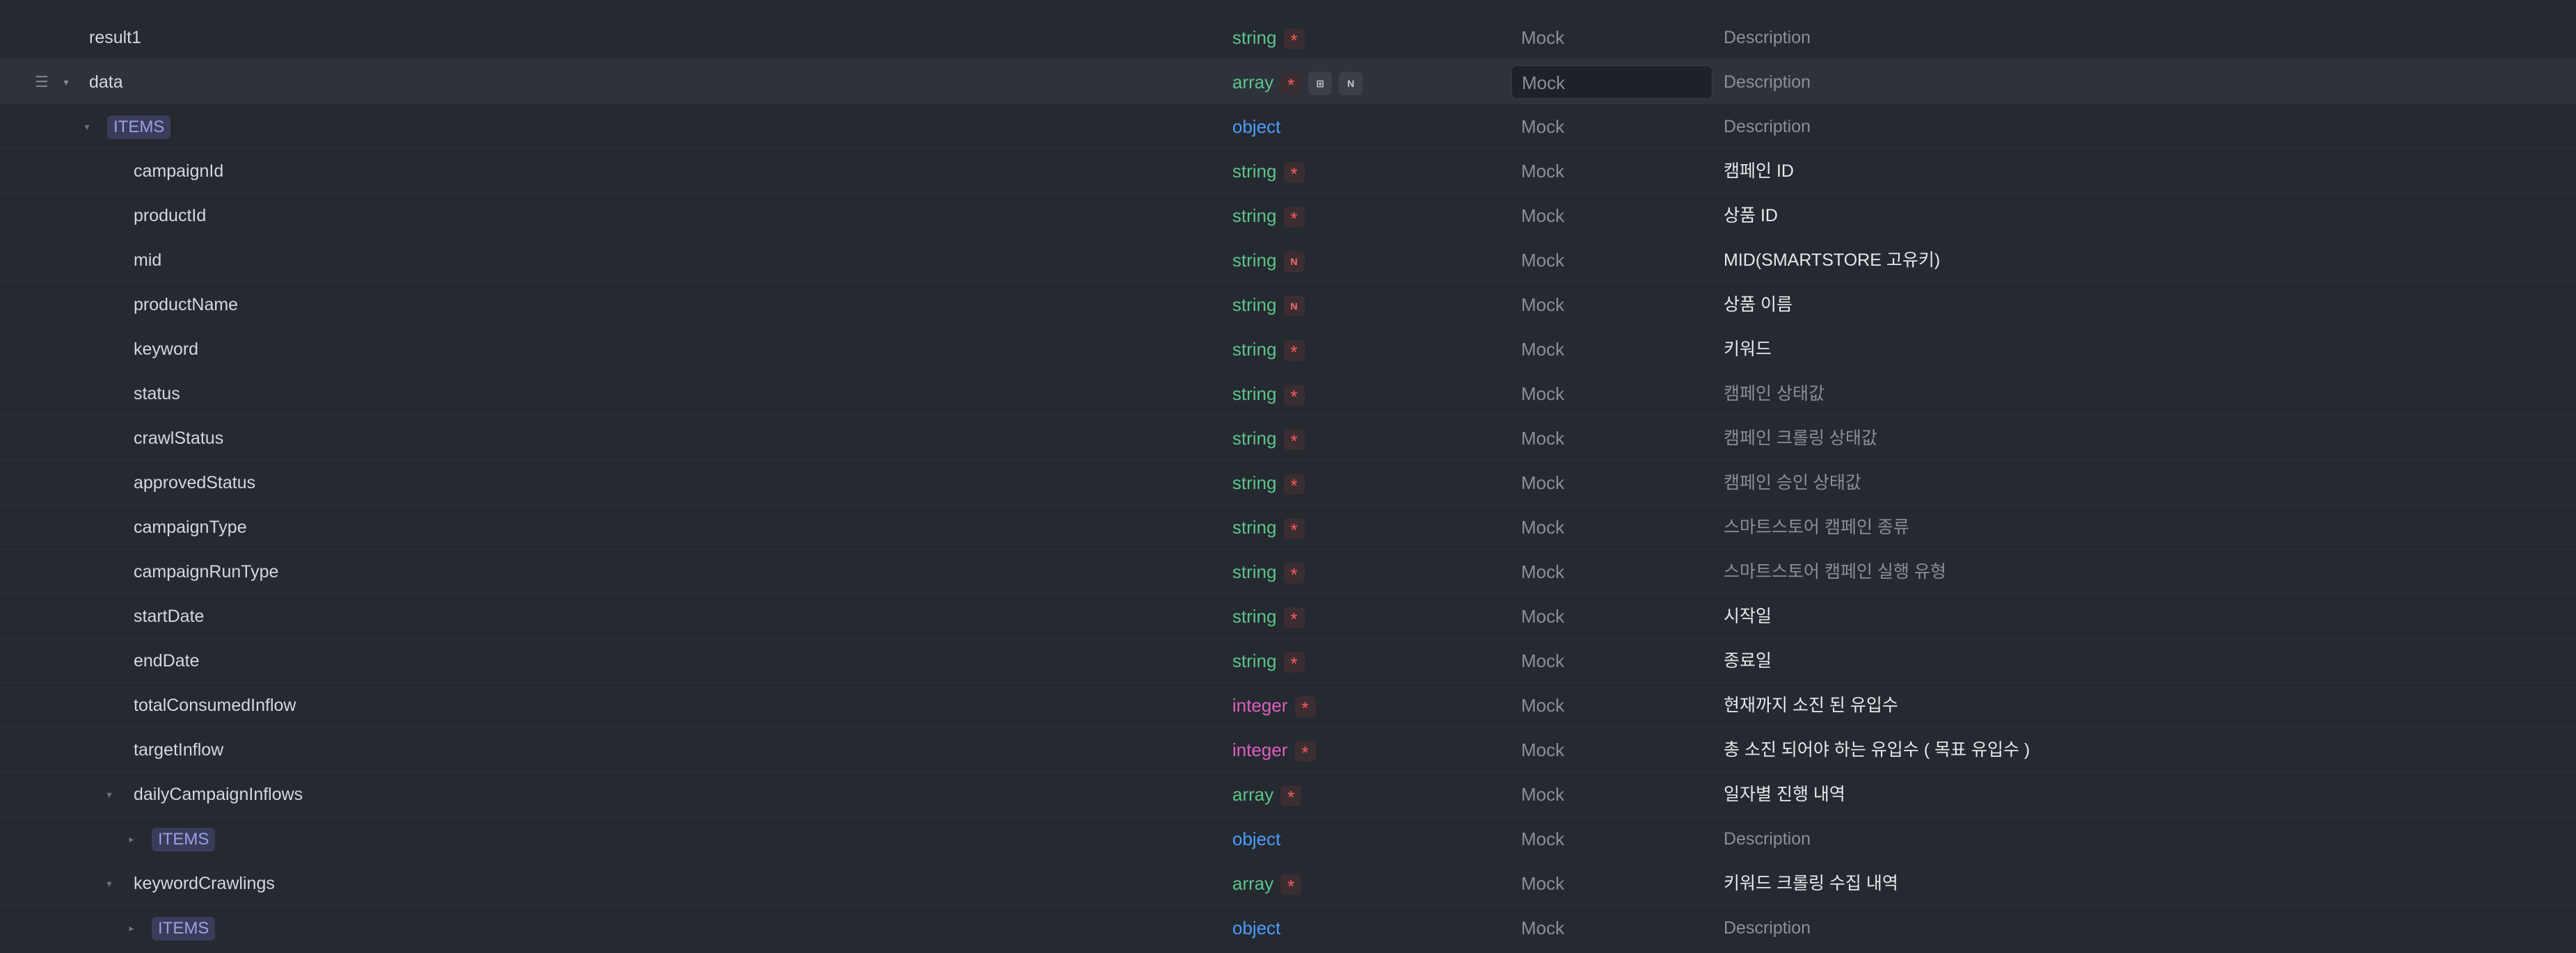 The width and height of the screenshot is (2576, 953). What do you see at coordinates (1288, 260) in the screenshot?
I see `schema-row: mid string N Mock MID(SMARTSTORE 고유키)` at bounding box center [1288, 260].